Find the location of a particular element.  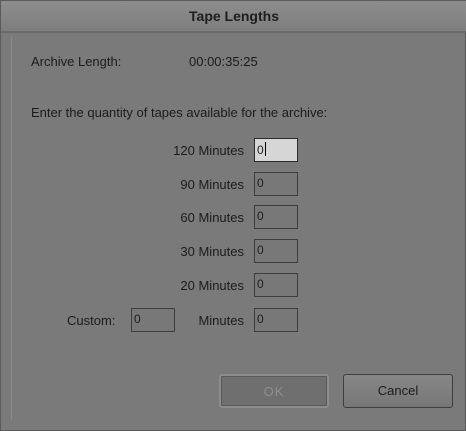

custom-minutes-input: 0 is located at coordinates (153, 320).